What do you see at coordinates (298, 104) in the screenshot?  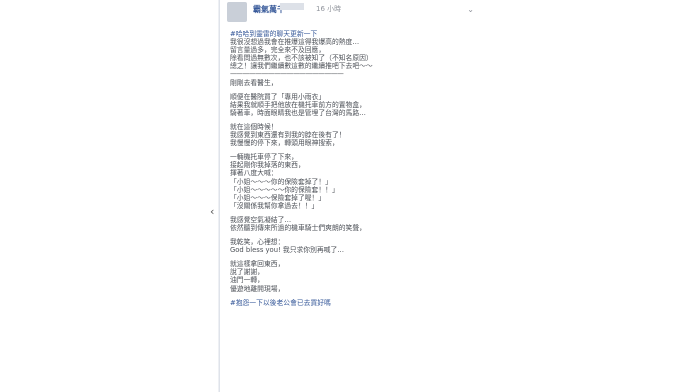 I see `post-line: 結果我就順手把他放在機托車前方的置物盒，` at bounding box center [298, 104].